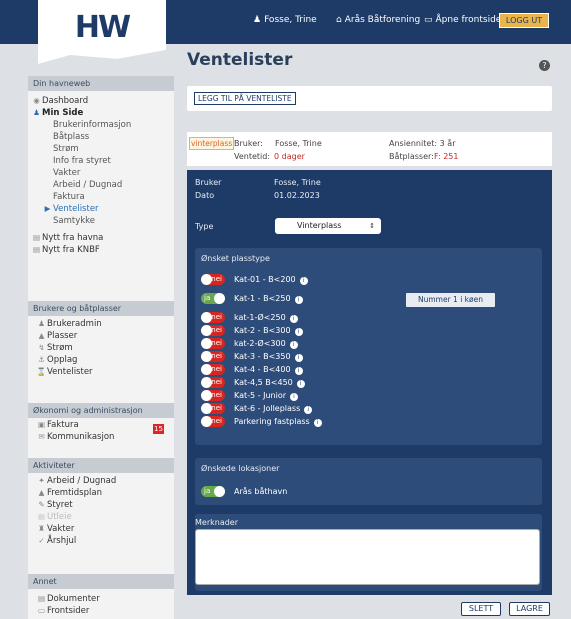  What do you see at coordinates (101, 493) in the screenshot?
I see `sidebar-item-fremtidsplan: ▲ Fremtidsplan` at bounding box center [101, 493].